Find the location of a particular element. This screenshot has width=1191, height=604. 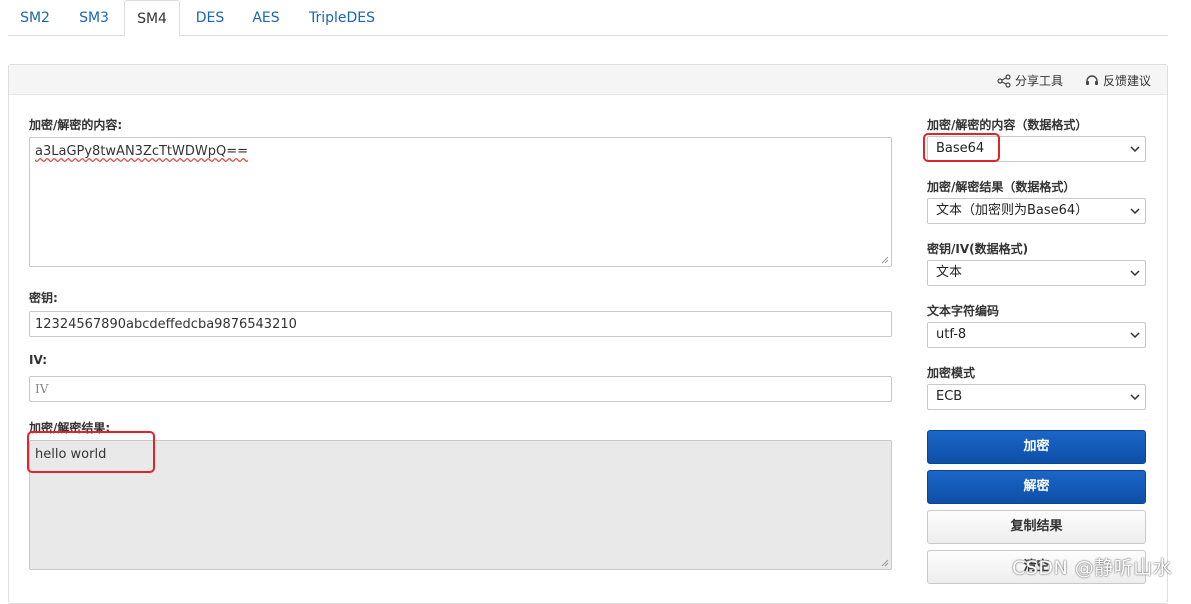

share-icon is located at coordinates (1004, 80).